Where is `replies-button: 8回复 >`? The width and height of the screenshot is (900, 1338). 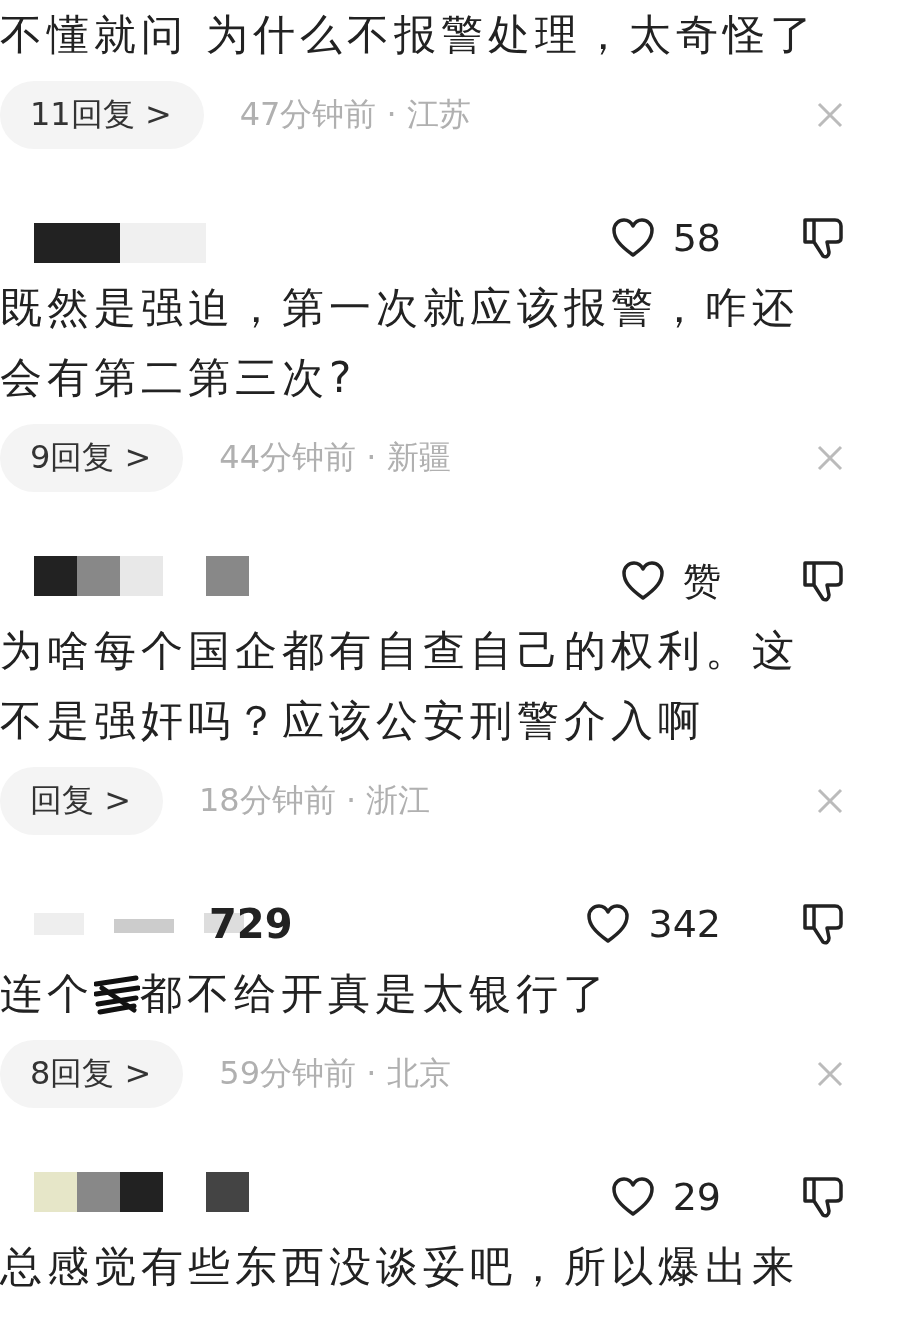 replies-button: 8回复 > is located at coordinates (92, 1074).